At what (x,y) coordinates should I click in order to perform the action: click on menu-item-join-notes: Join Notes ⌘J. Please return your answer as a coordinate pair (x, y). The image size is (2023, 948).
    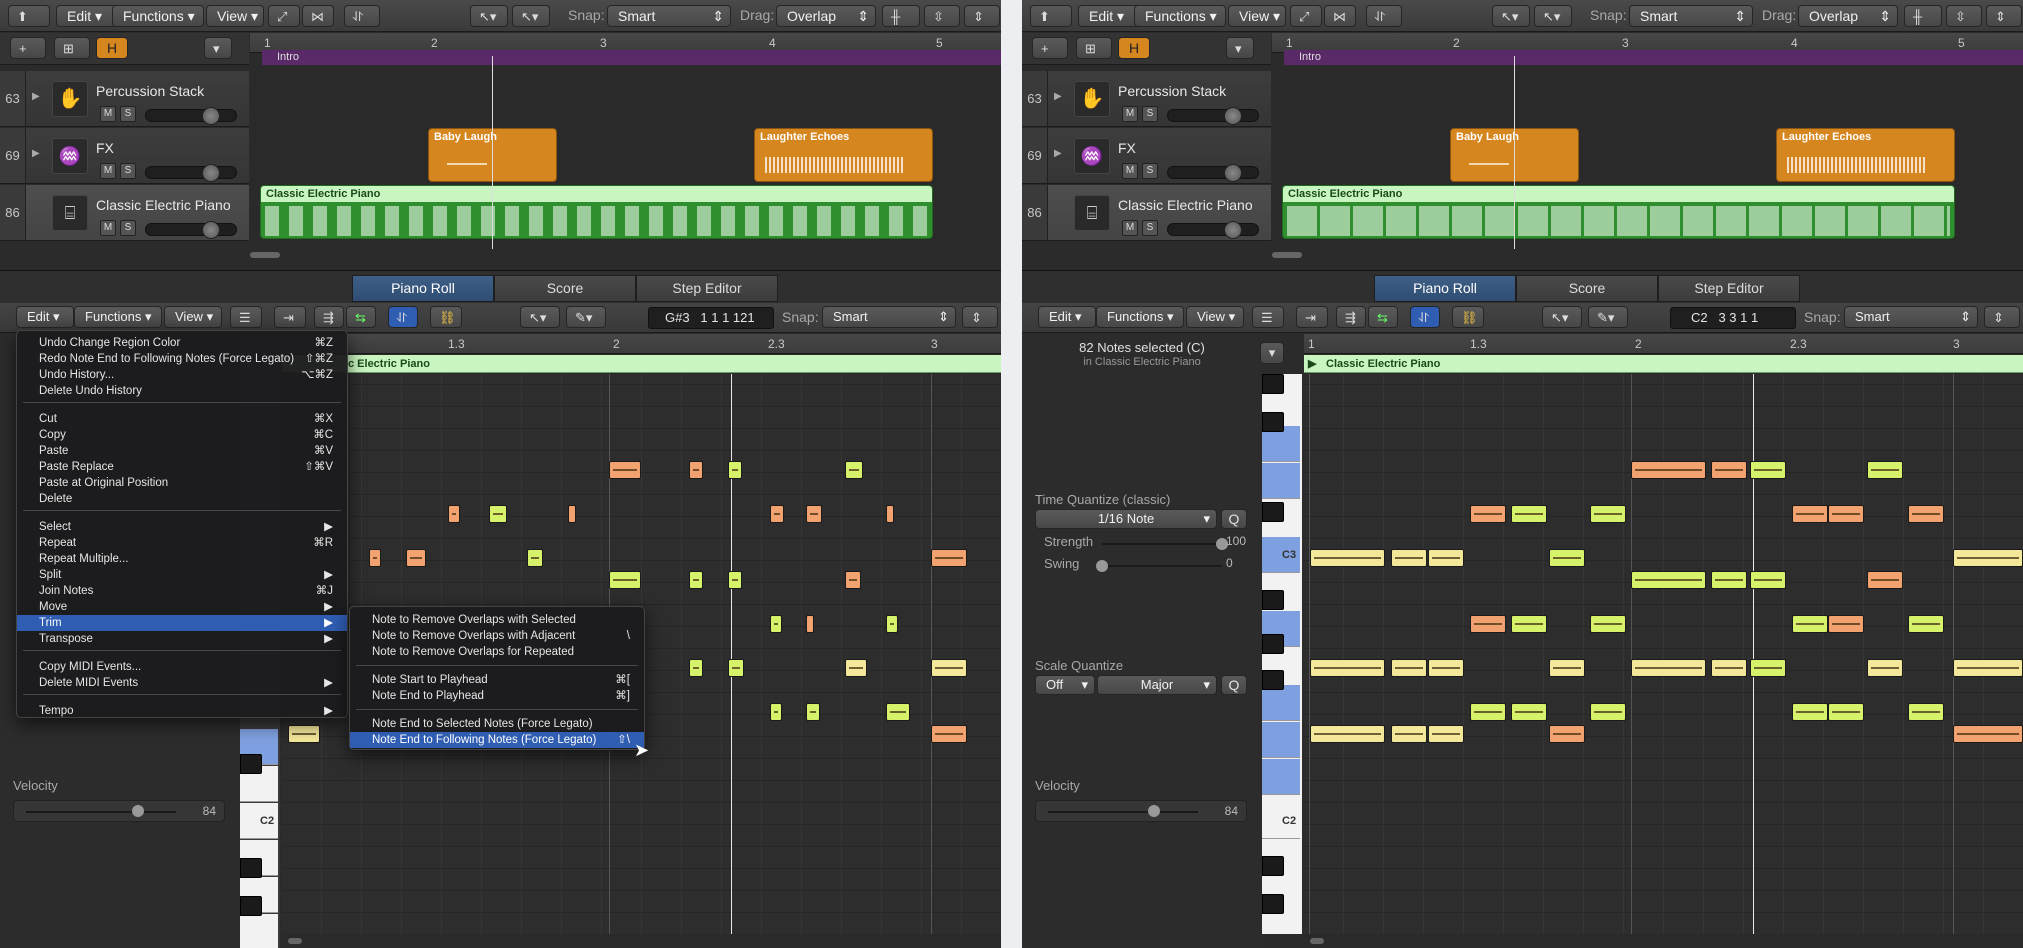
    Looking at the image, I should click on (182, 591).